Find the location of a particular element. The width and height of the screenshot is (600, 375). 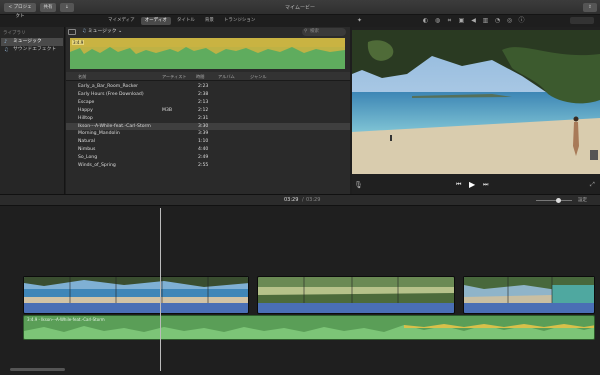

title-bar: < プロジェクト 共有 ↓ マイムービー ⇪ is located at coordinates (300, 9).